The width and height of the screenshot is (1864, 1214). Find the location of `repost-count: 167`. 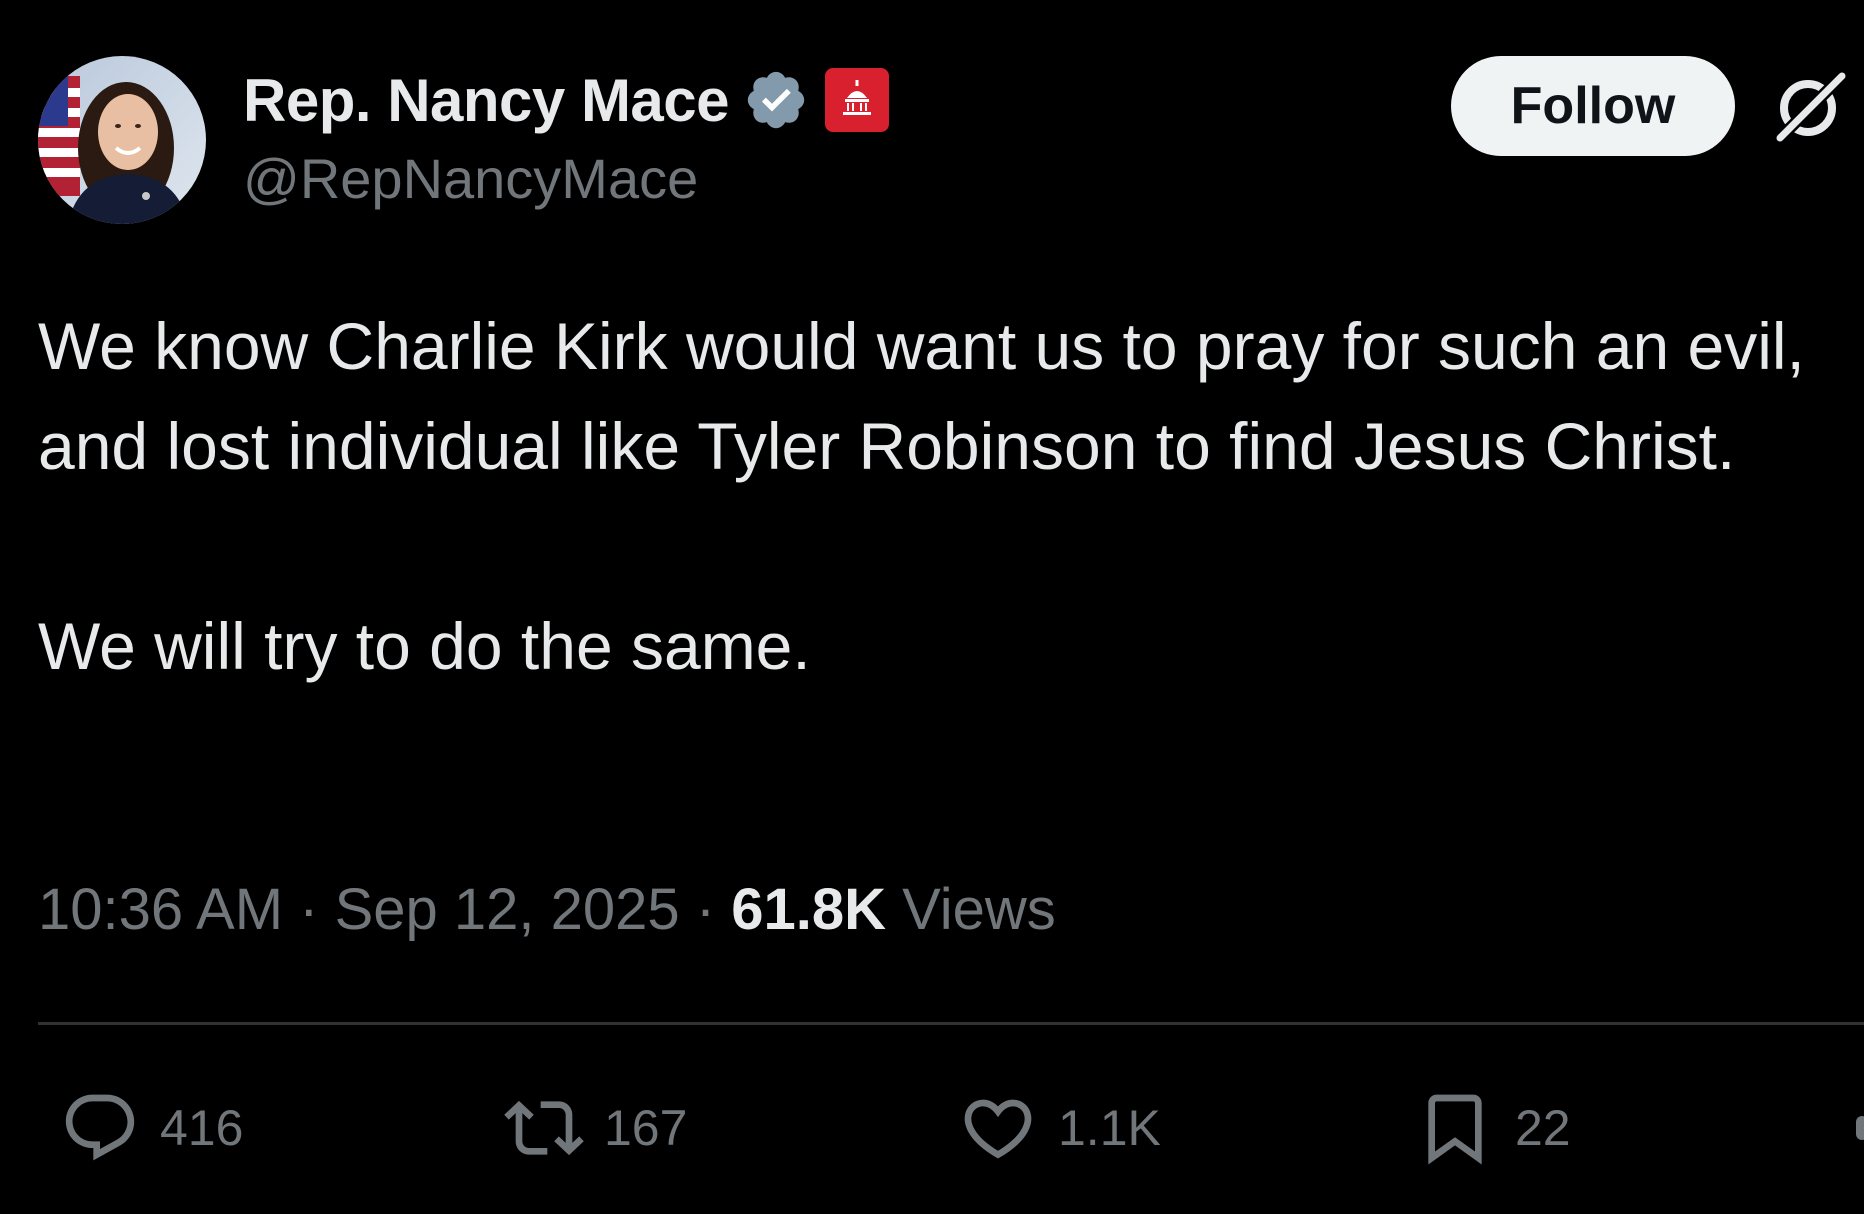

repost-count: 167 is located at coordinates (646, 1128).